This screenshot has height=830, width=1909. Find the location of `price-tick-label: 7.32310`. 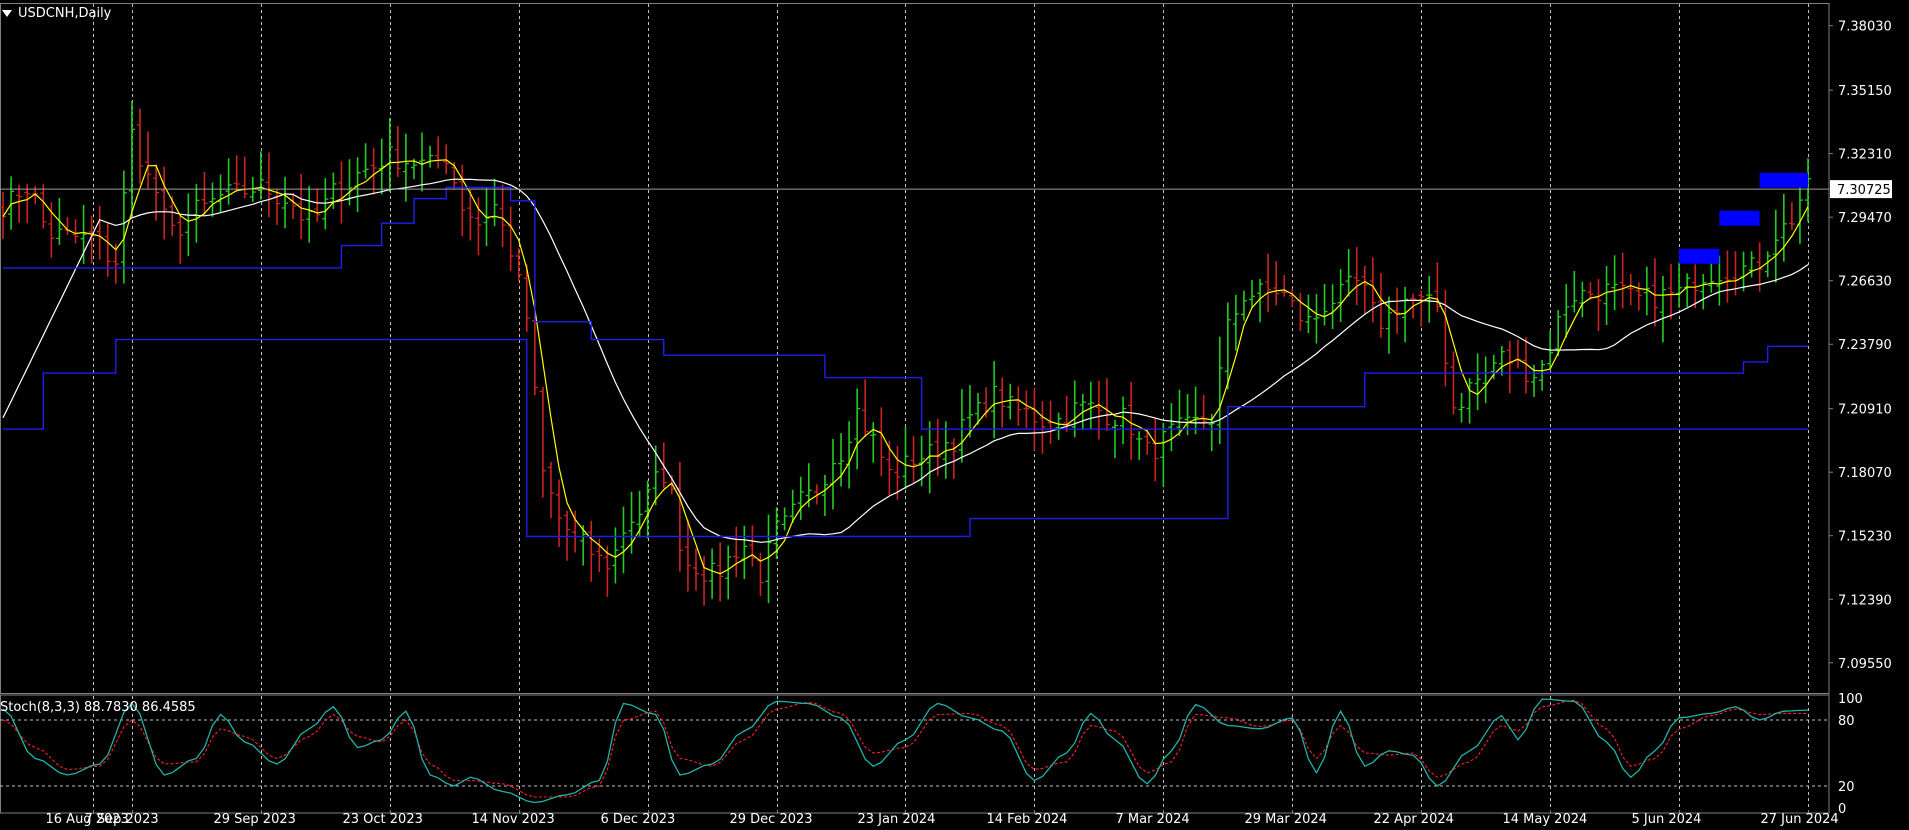

price-tick-label: 7.32310 is located at coordinates (1865, 155).